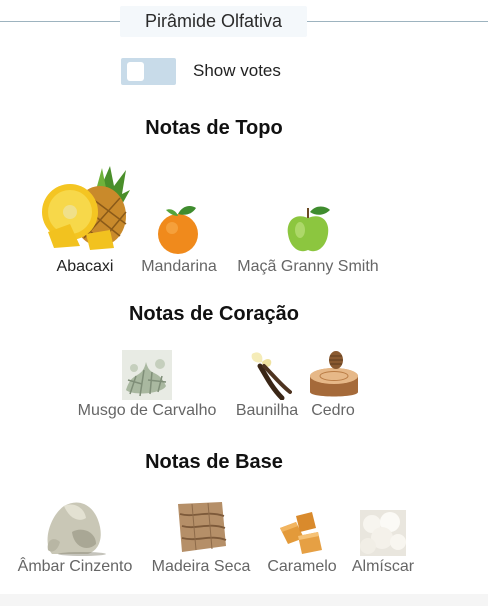 This screenshot has height=606, width=488. Describe the element at coordinates (179, 266) in the screenshot. I see `note-label: Mandarina` at that location.